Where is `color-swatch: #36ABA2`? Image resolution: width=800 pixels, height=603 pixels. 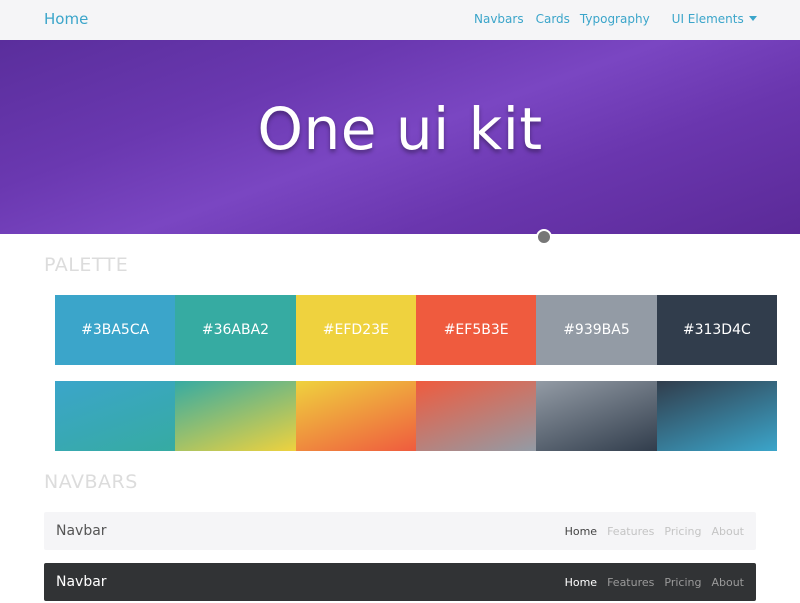
color-swatch: #36ABA2 is located at coordinates (235, 330).